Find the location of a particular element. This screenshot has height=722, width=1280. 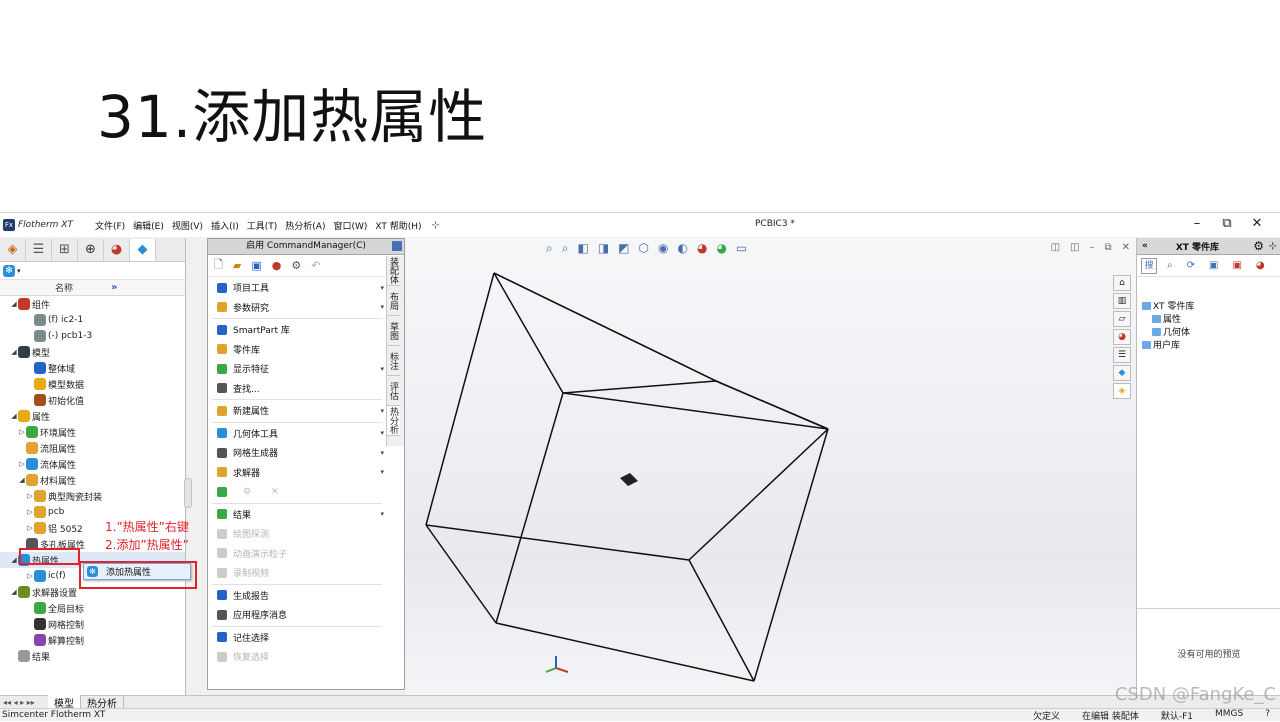

panel-splitter-handle is located at coordinates (188, 493).